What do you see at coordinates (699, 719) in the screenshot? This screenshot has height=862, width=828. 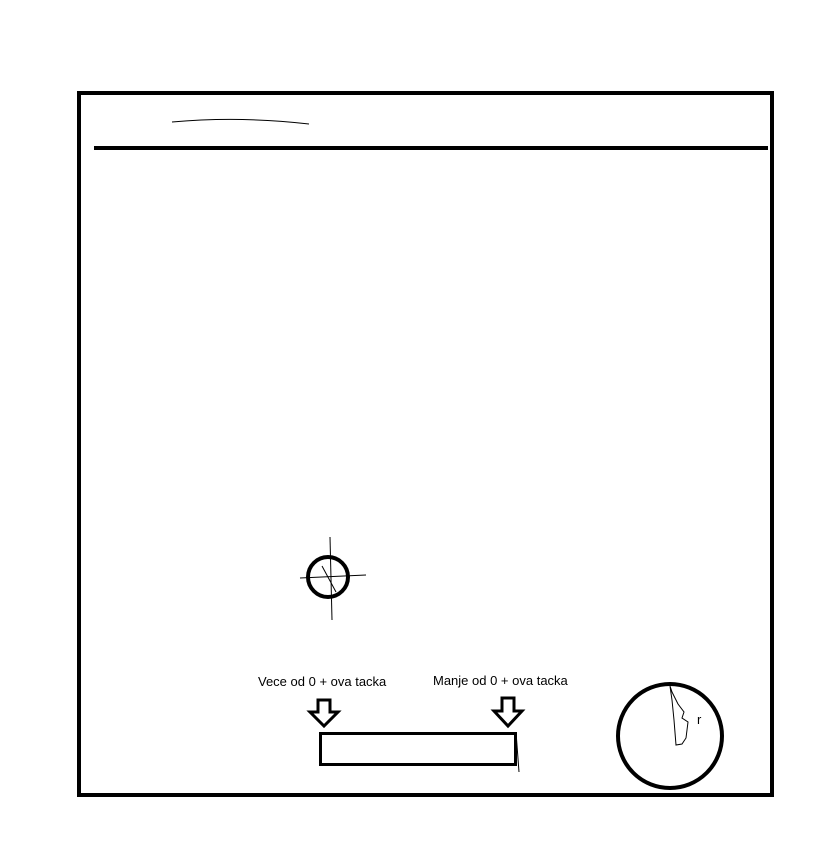 I see `radius-label: r` at bounding box center [699, 719].